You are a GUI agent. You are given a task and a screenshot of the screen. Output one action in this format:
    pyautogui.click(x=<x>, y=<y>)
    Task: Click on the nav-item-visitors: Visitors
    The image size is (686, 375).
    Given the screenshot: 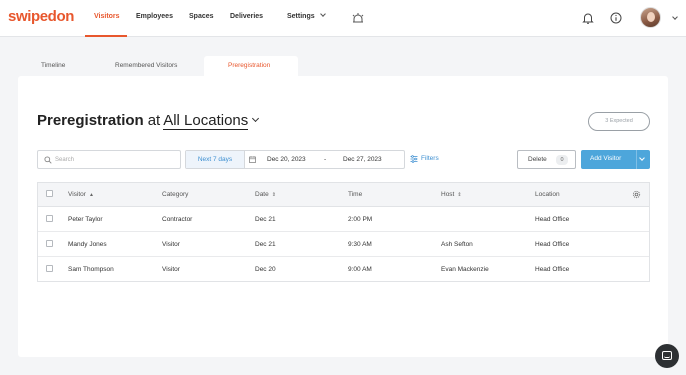 What is the action you would take?
    pyautogui.click(x=107, y=16)
    